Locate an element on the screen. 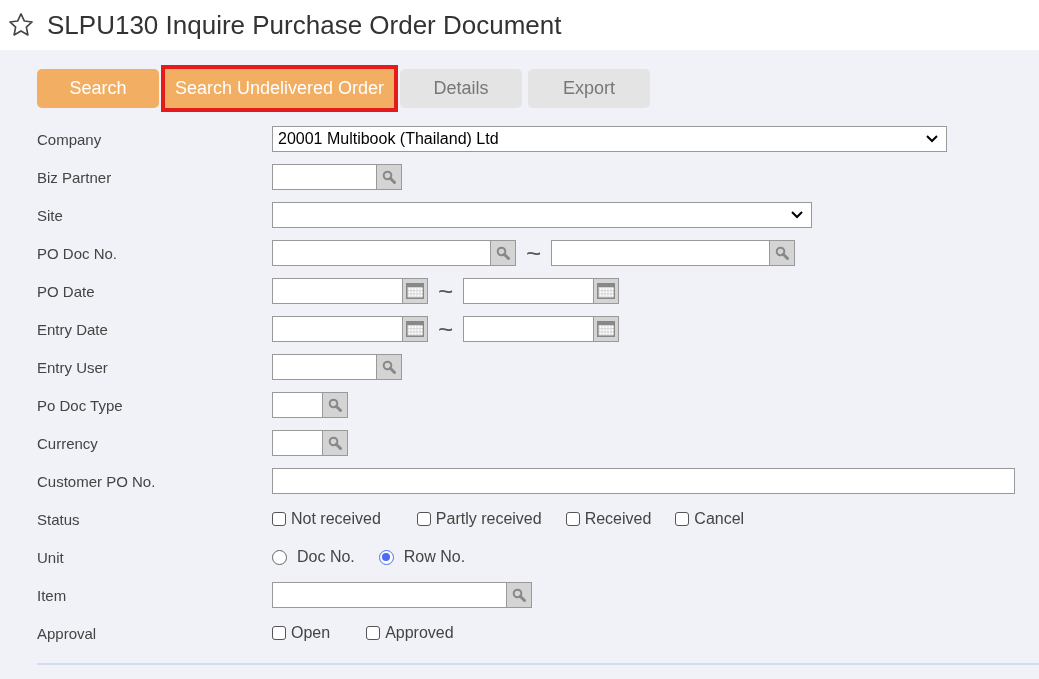 Image resolution: width=1039 pixels, height=679 pixels. checkbox-label: Cancel is located at coordinates (719, 519).